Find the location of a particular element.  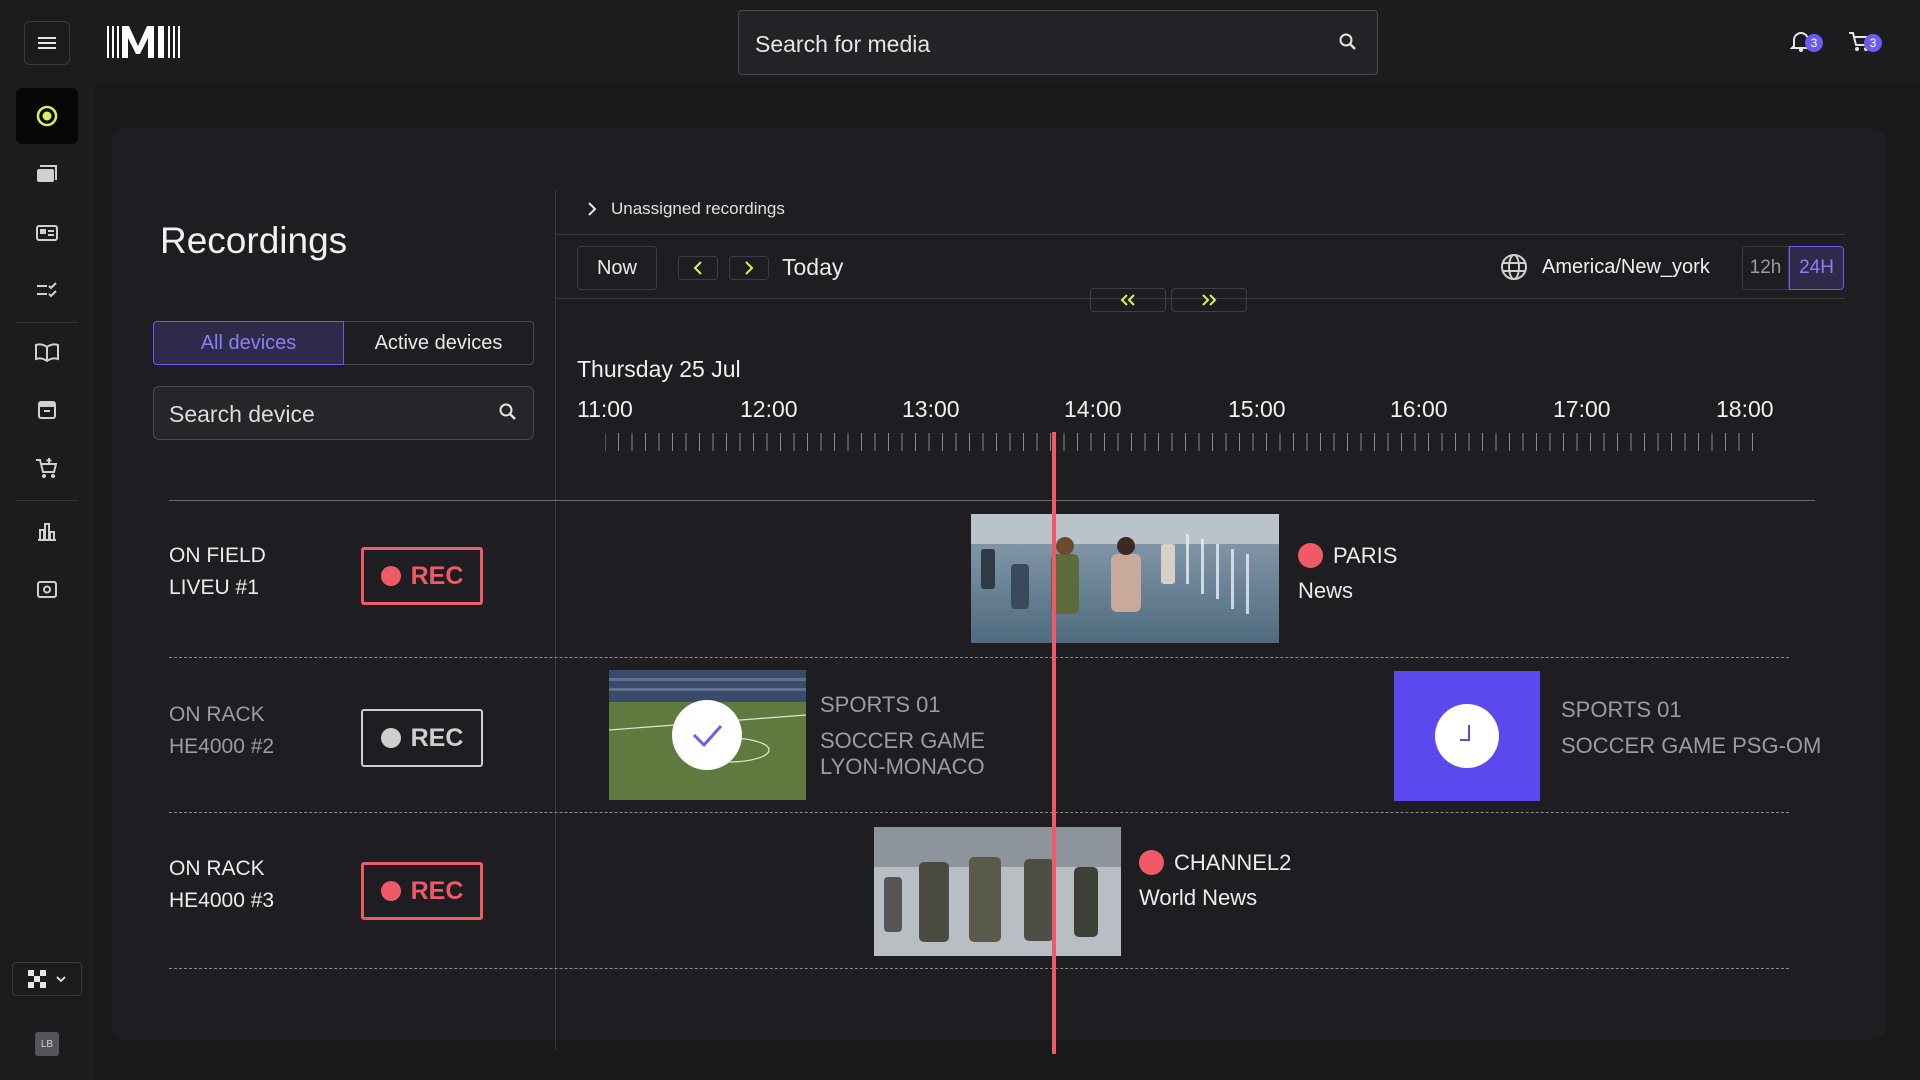

sidebar-item-tasks is located at coordinates (47, 291).